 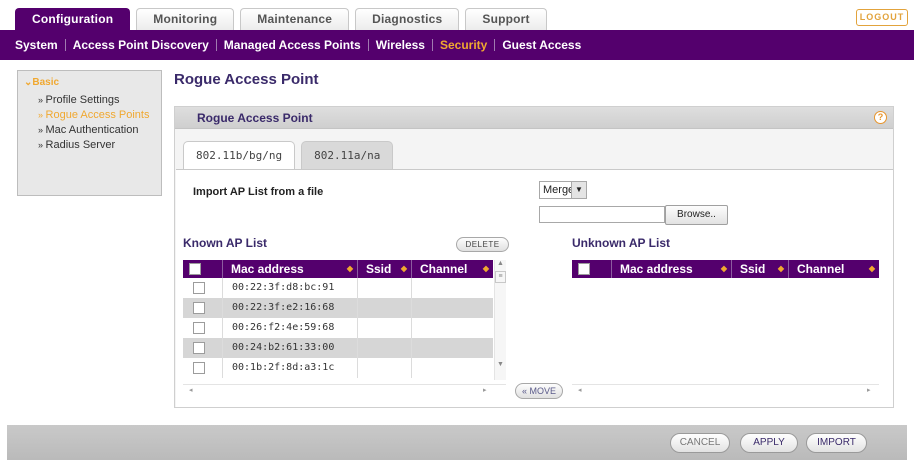 I want to click on select-all-unknown-cell, so click(x=592, y=269).